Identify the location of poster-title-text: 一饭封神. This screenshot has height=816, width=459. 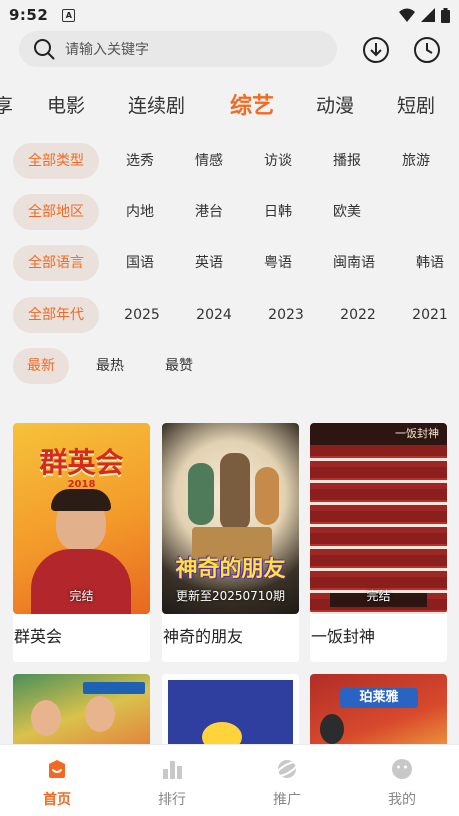
(378, 434).